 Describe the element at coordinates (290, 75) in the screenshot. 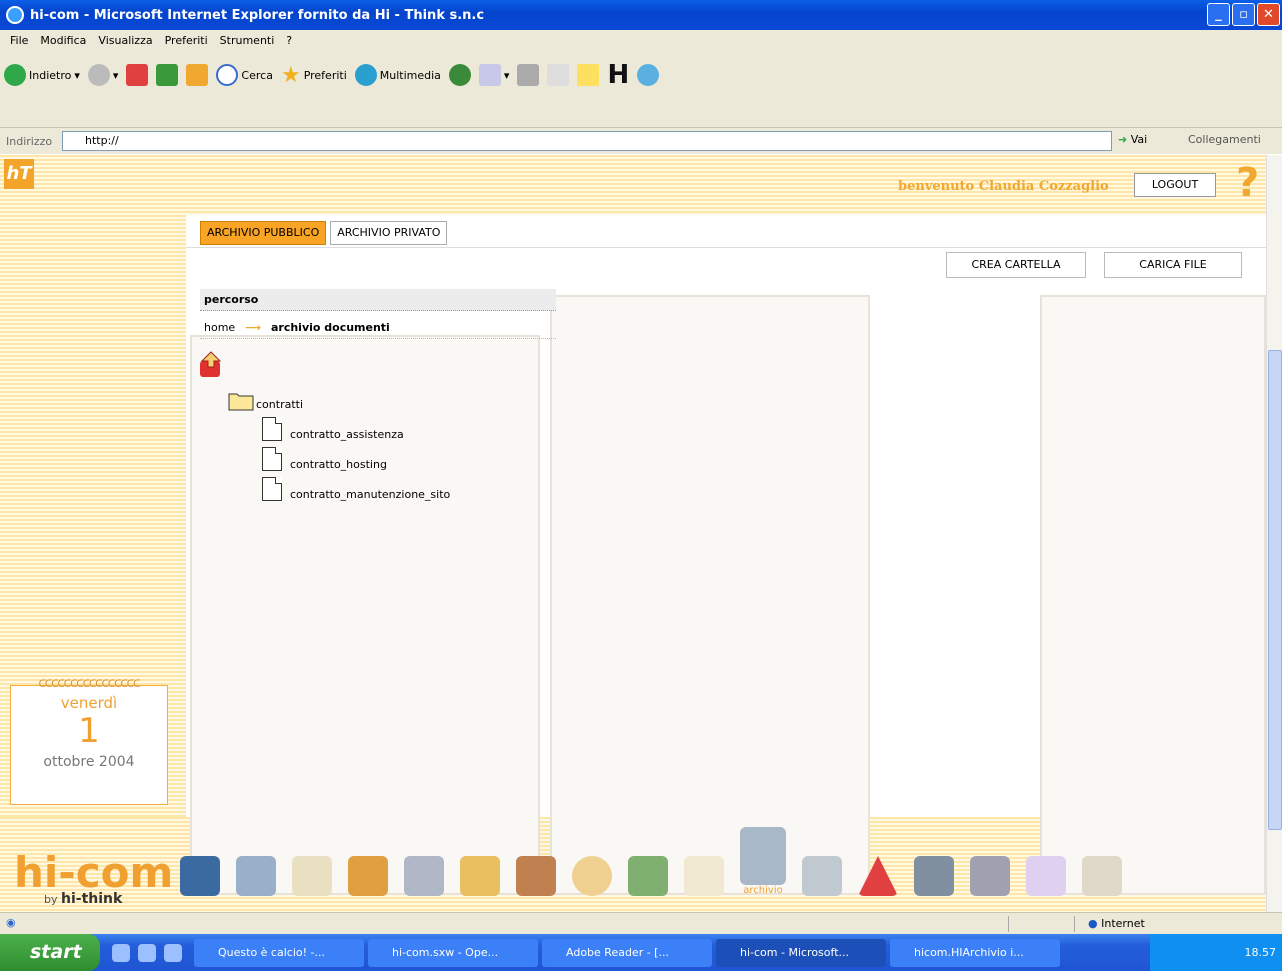

I see `star-icon: ★` at that location.